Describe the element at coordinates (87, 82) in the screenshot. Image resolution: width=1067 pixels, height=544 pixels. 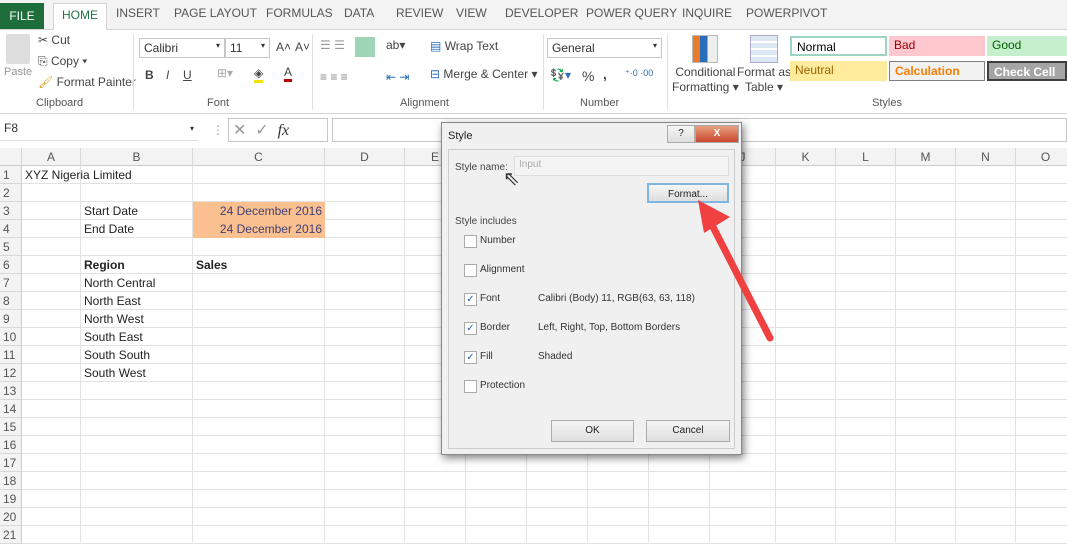
I see `format-painter-button: 🖌 Format Painter` at that location.